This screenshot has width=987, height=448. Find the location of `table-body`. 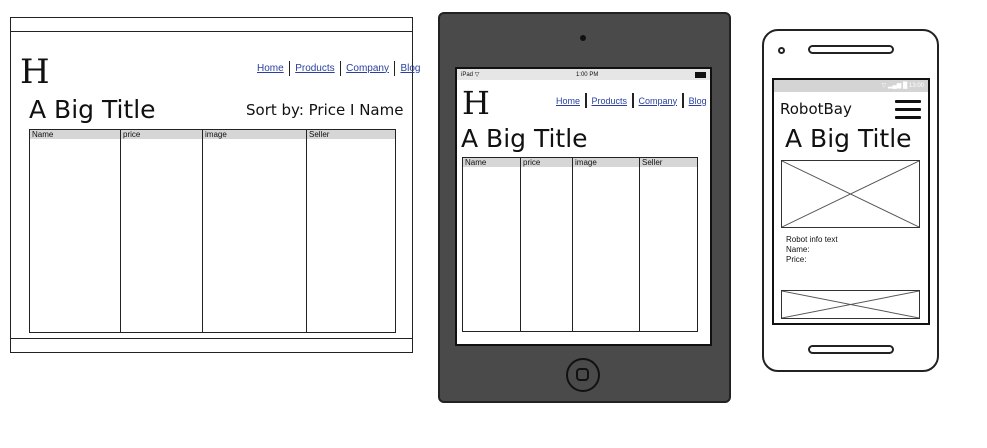

table-body is located at coordinates (580, 249).